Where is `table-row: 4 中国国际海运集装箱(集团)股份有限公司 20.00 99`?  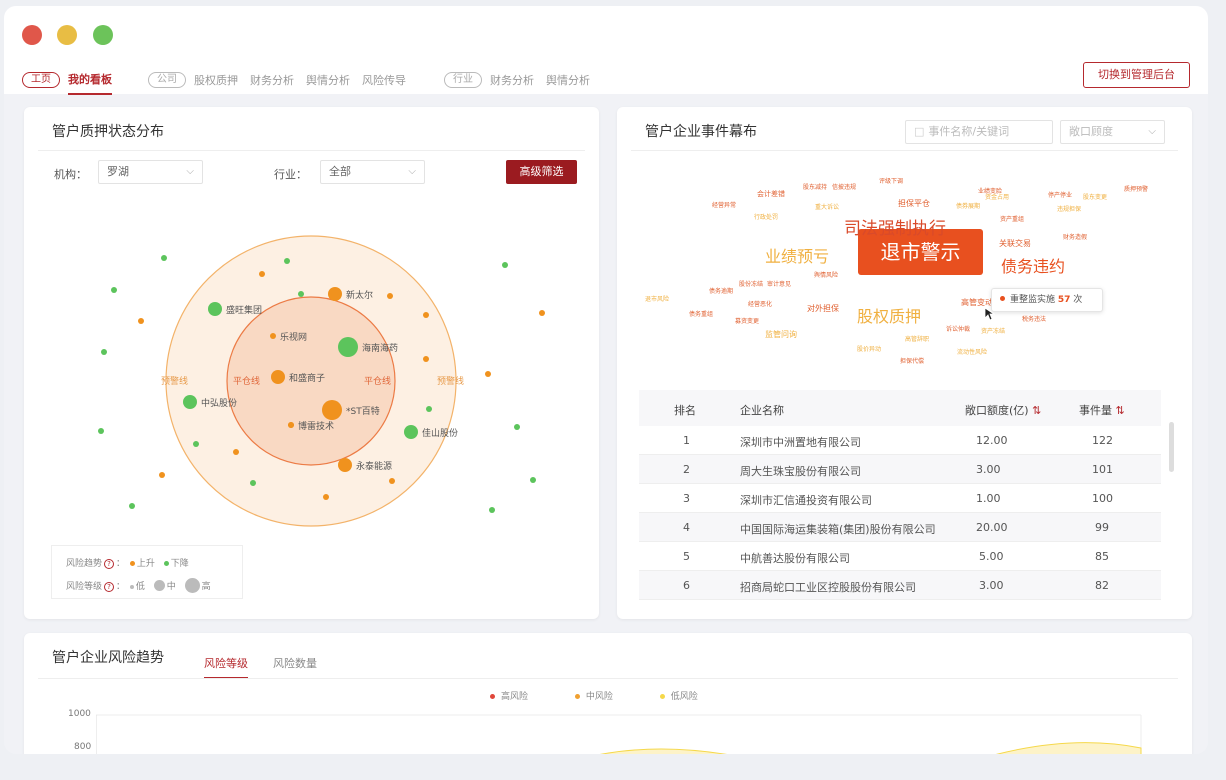
table-row: 4 中国国际海运集装箱(集团)股份有限公司 20.00 99 is located at coordinates (900, 527).